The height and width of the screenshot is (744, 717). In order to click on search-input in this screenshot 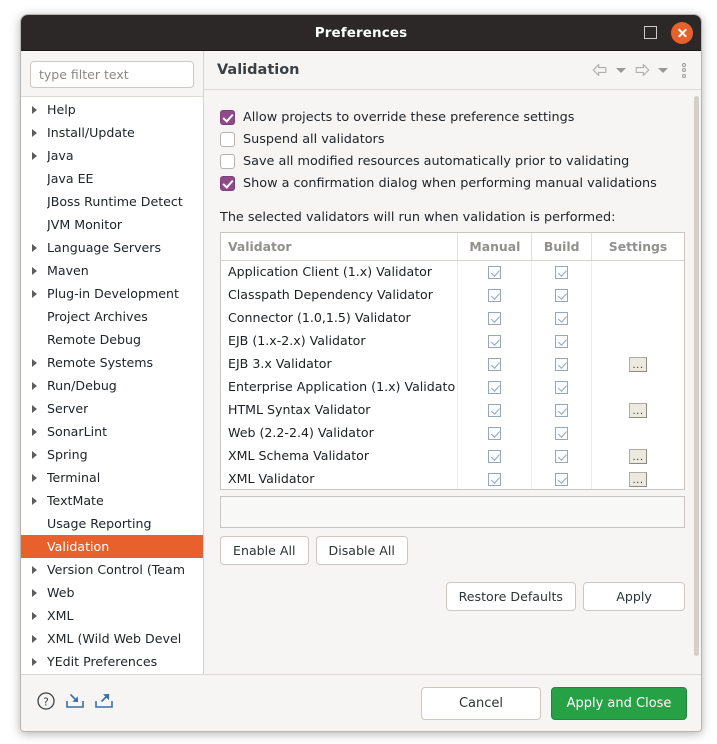, I will do `click(112, 74)`.